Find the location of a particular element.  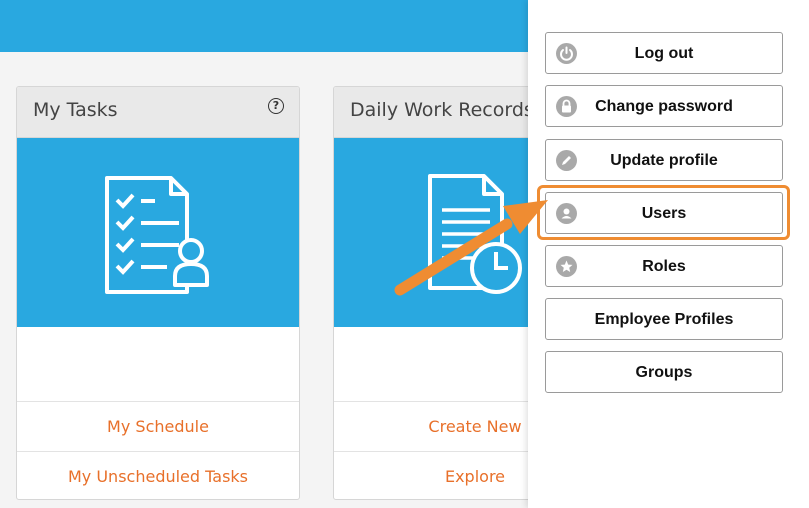

my-schedule-link: My Schedule is located at coordinates (158, 427).